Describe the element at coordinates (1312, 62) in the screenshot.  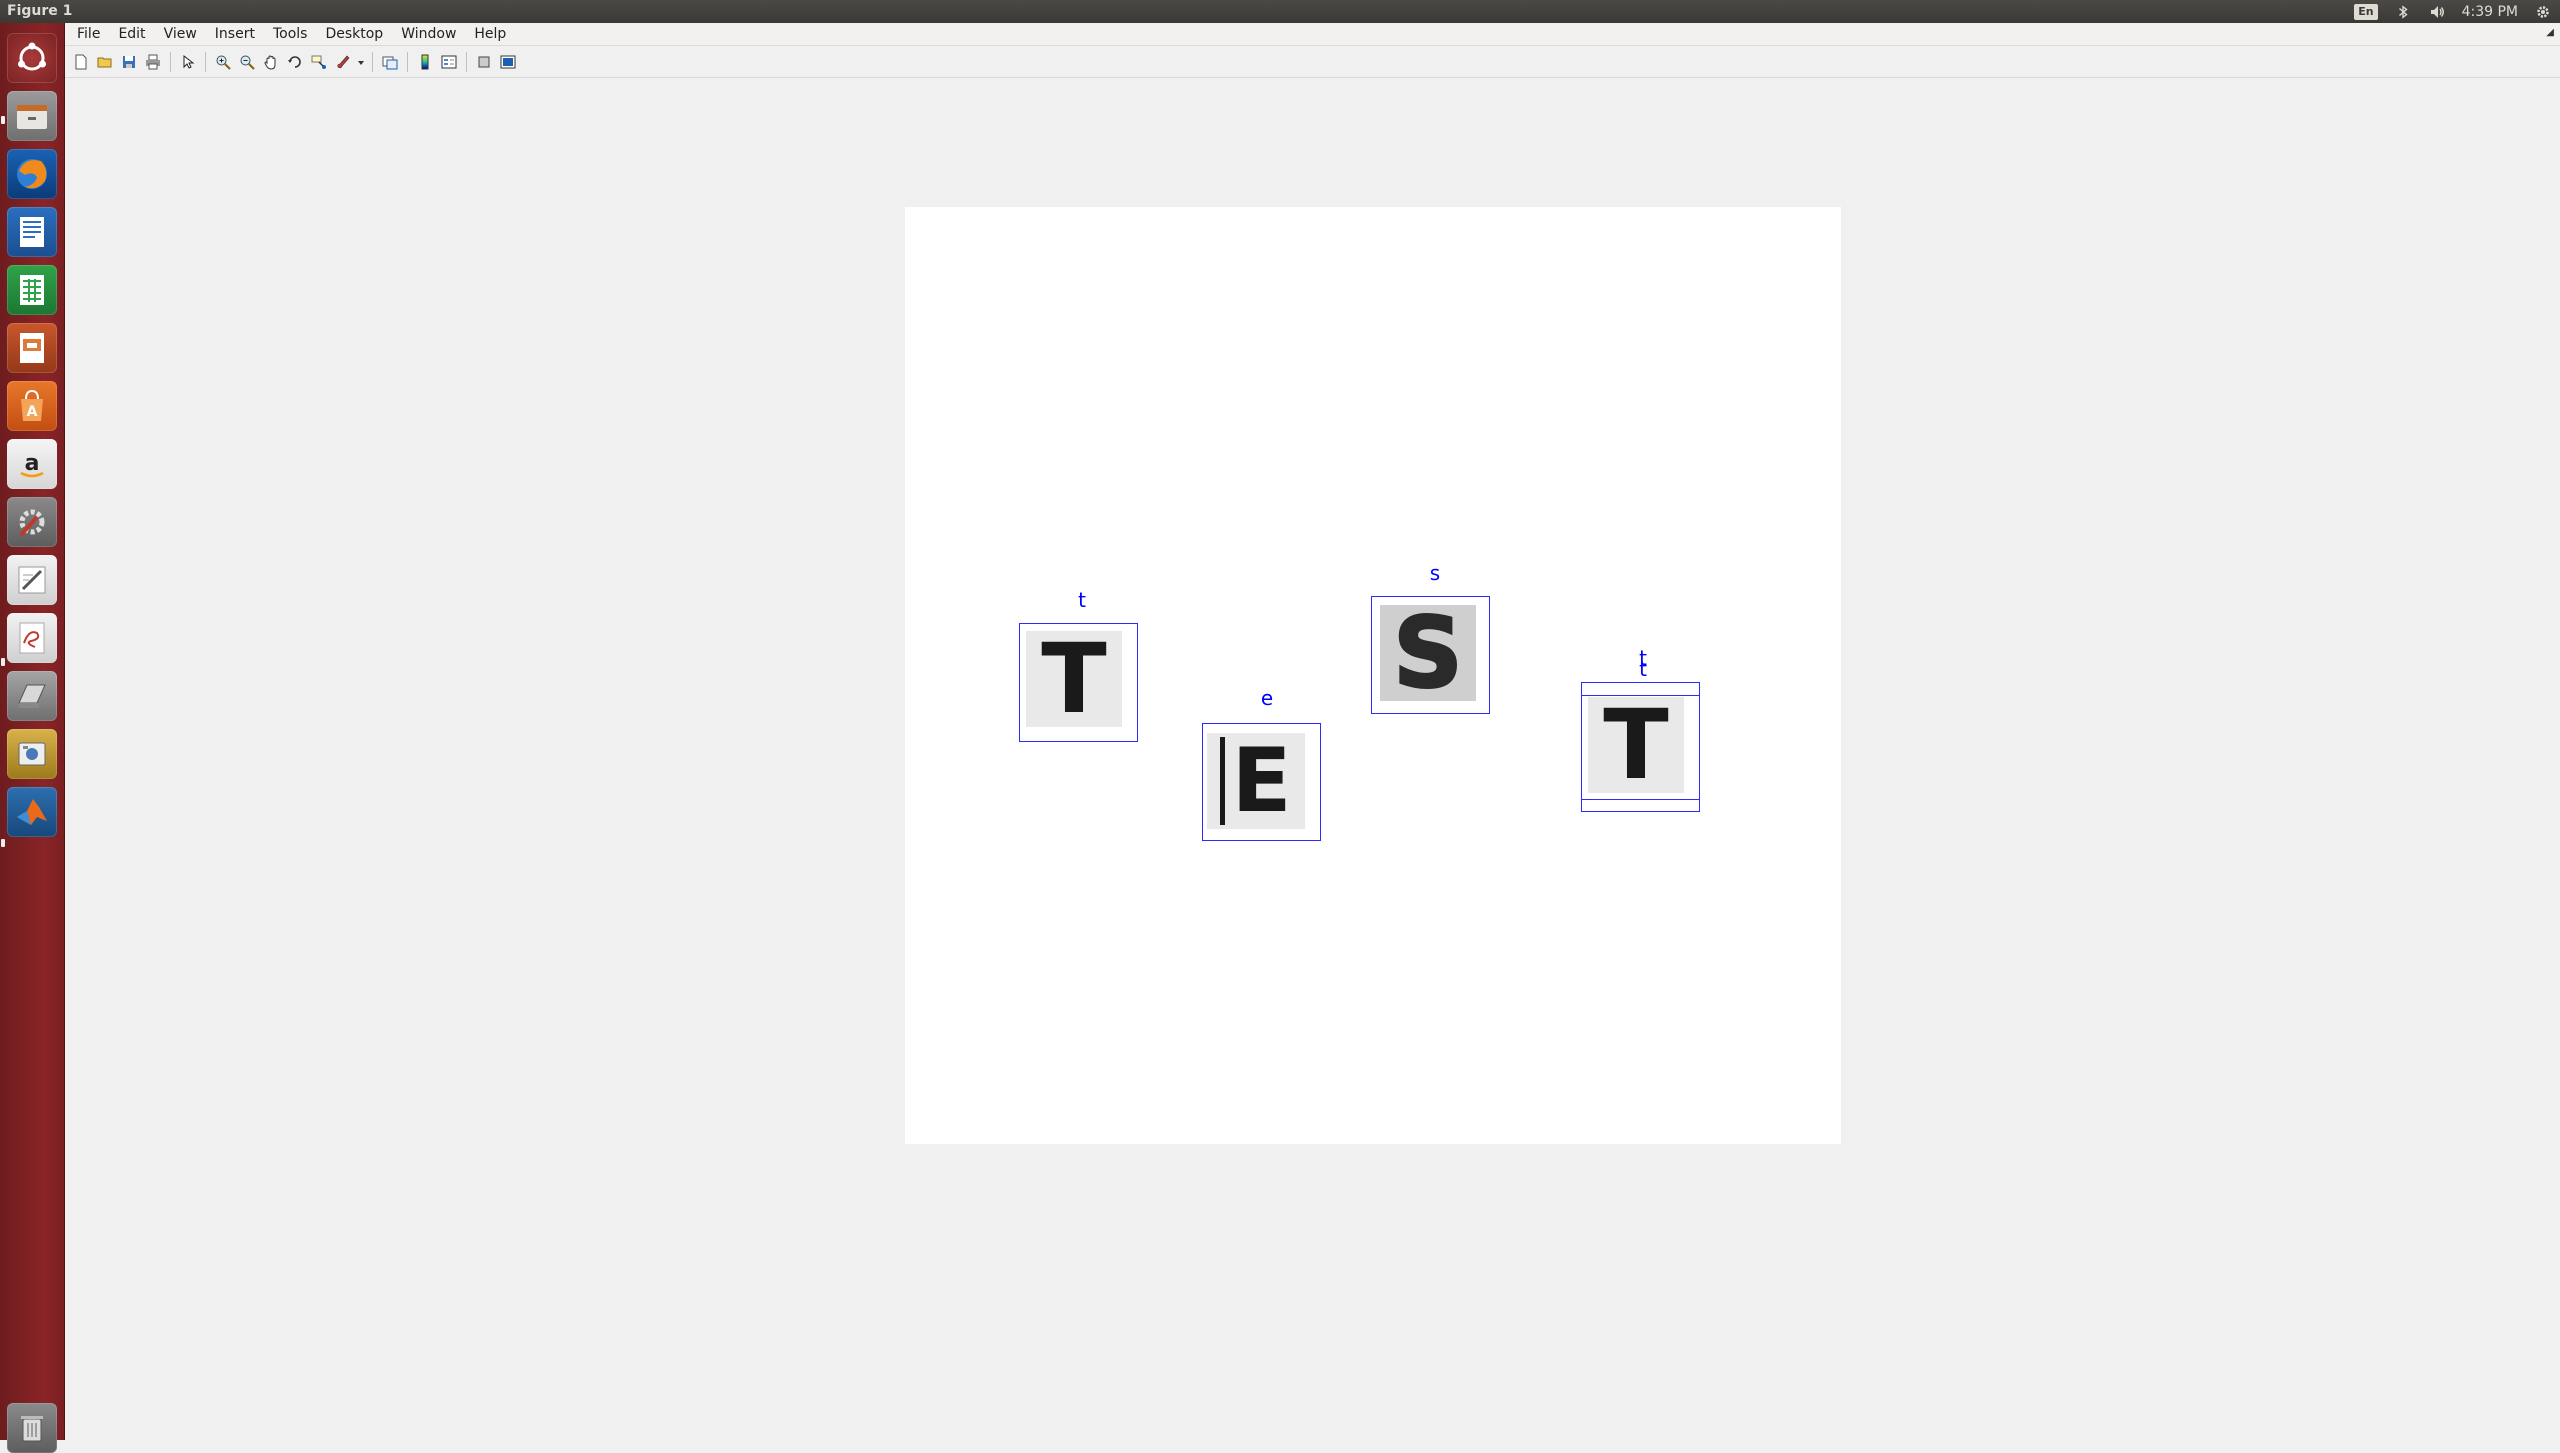
I see `figure-toolbar` at that location.